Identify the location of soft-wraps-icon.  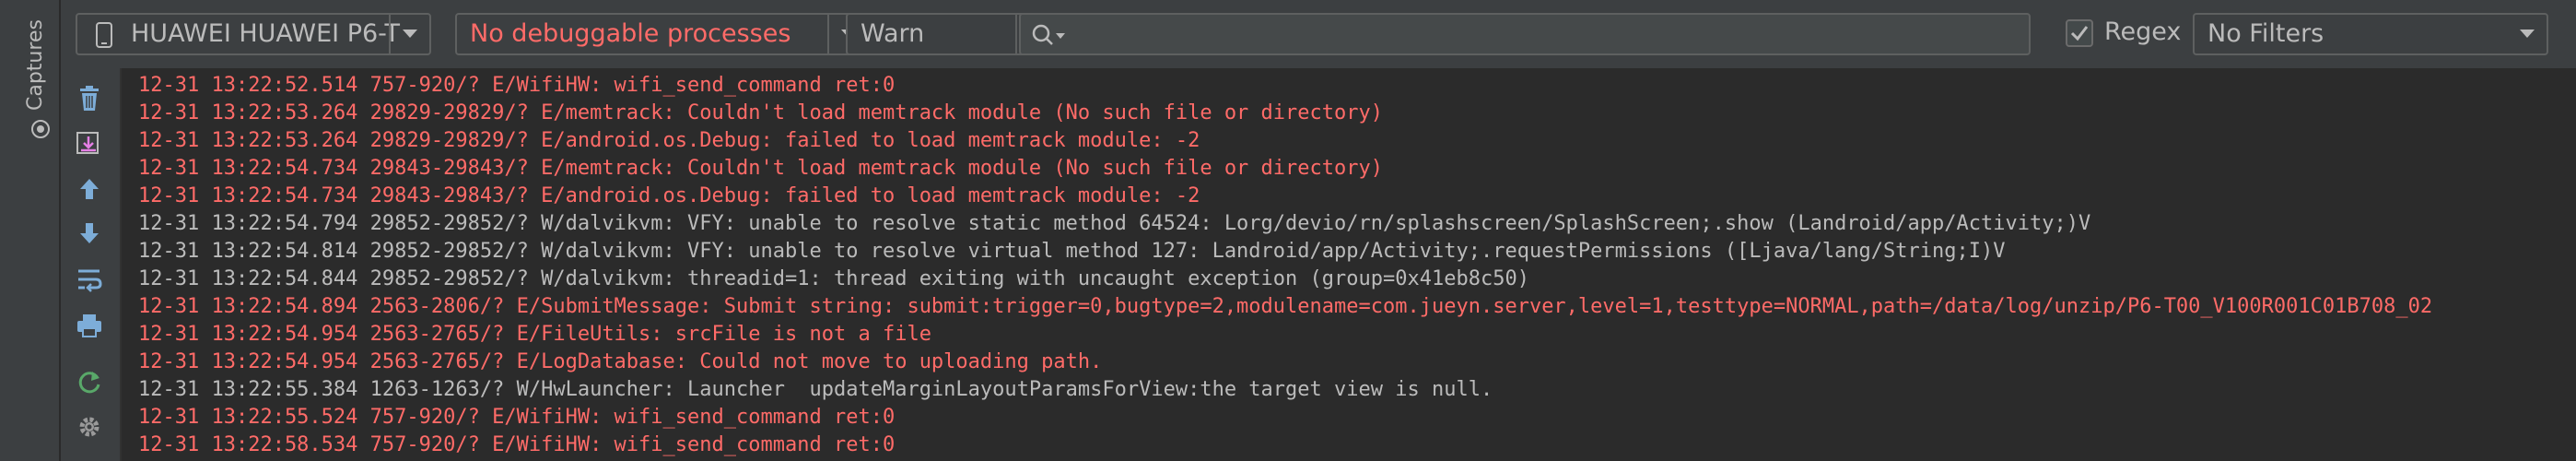
(90, 281).